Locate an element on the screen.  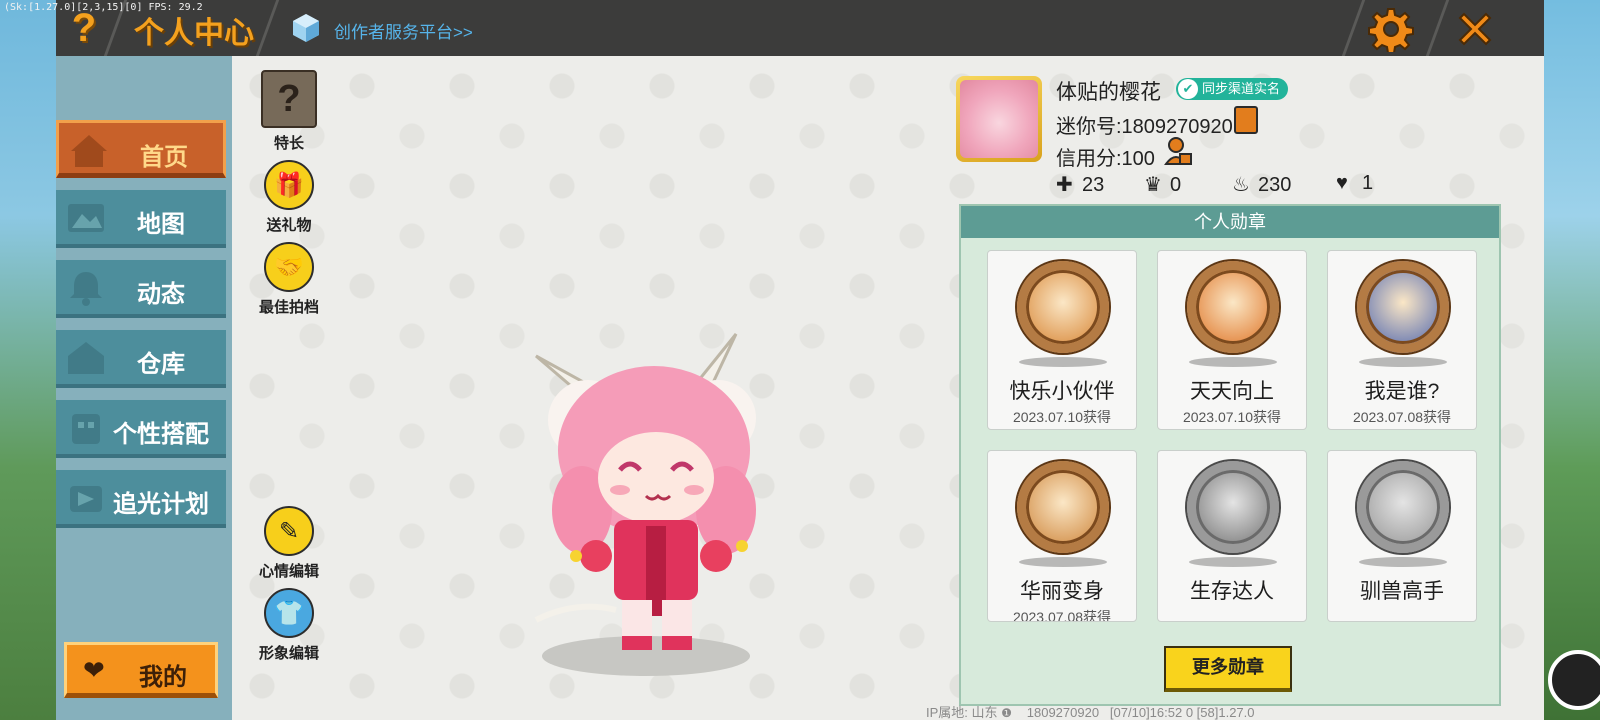
username: 体贴的樱花 is located at coordinates (1108, 92).